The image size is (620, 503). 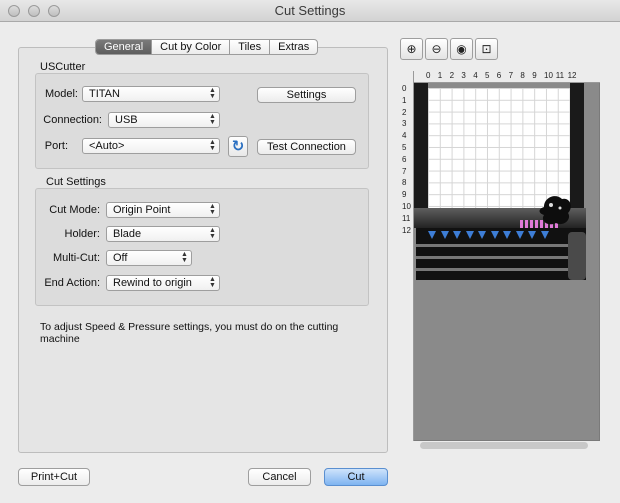 I want to click on cancel-button: Cancel, so click(x=279, y=477).